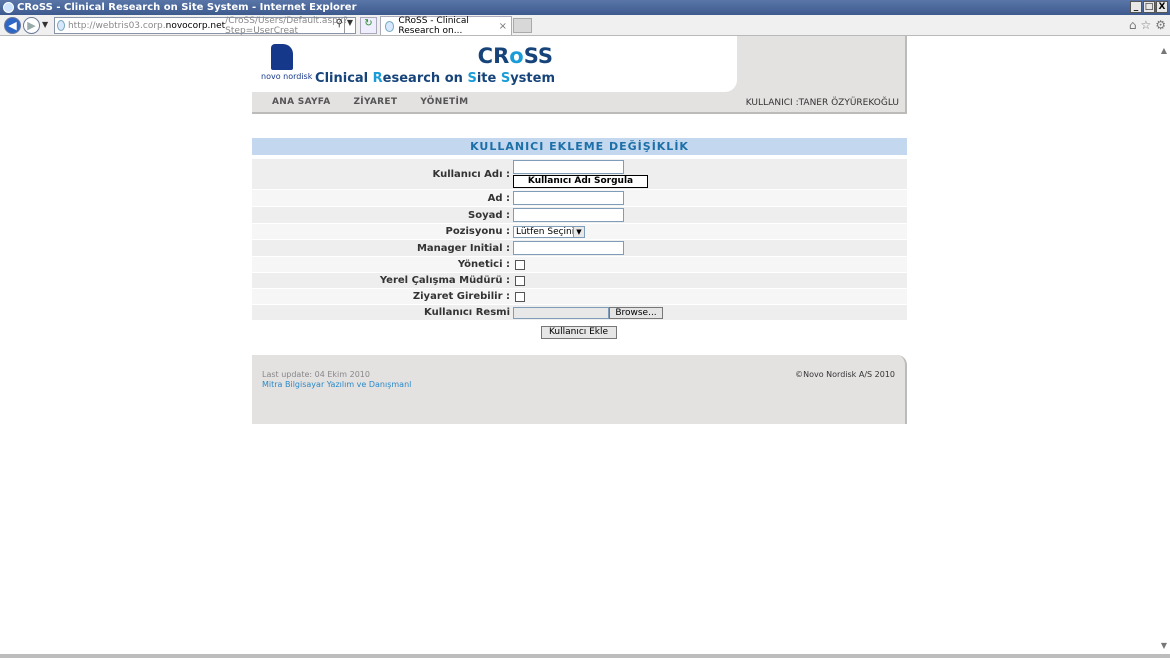 This screenshot has width=1170, height=658. I want to click on search-icon: ⚲, so click(339, 23).